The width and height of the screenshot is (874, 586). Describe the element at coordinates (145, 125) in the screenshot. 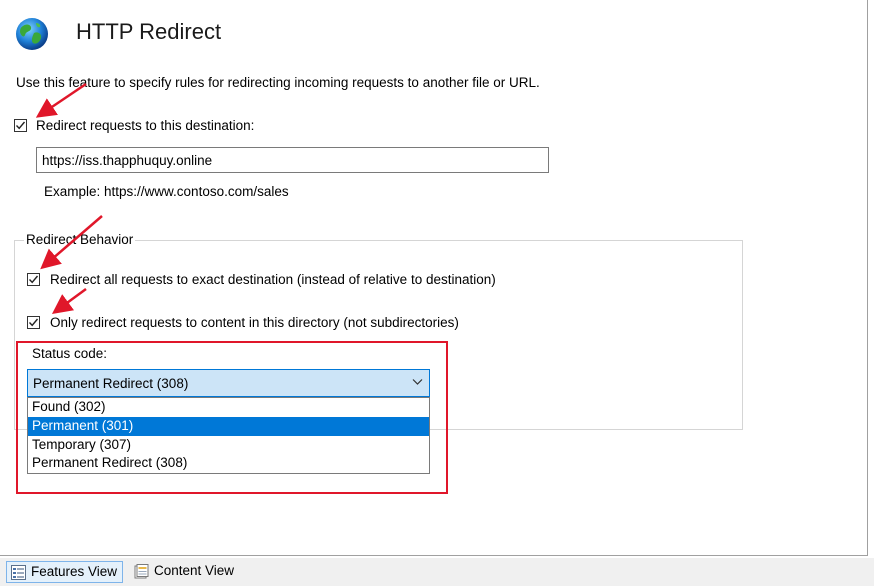

I see `redirect-enabled-label: Redirect requests to this destination:` at that location.